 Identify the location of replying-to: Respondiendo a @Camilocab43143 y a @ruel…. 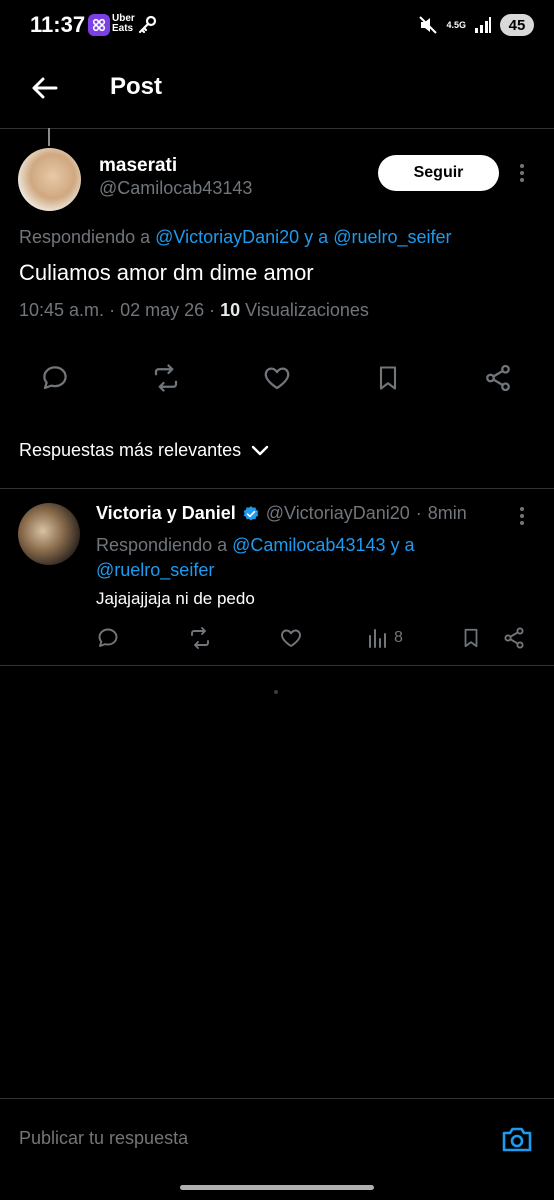
(306, 558).